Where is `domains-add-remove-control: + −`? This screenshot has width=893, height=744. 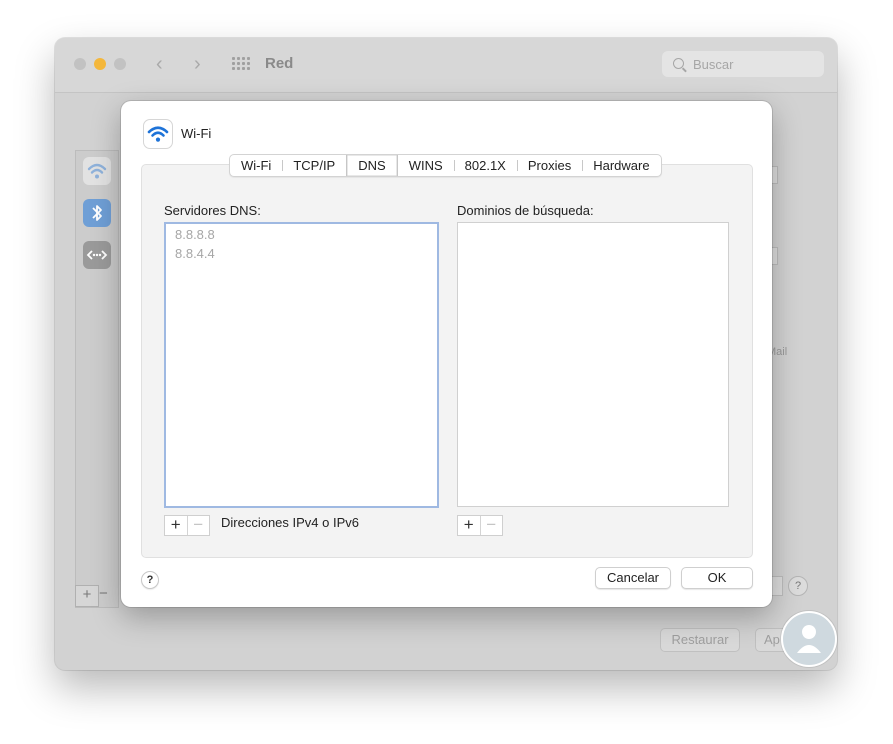 domains-add-remove-control: + − is located at coordinates (480, 525).